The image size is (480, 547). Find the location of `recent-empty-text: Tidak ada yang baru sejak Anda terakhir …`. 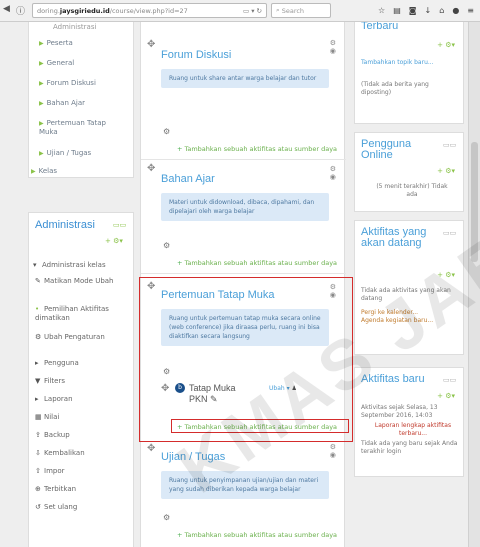

recent-empty-text: Tidak ada yang baru sejak Anda terakhir … is located at coordinates (409, 447).